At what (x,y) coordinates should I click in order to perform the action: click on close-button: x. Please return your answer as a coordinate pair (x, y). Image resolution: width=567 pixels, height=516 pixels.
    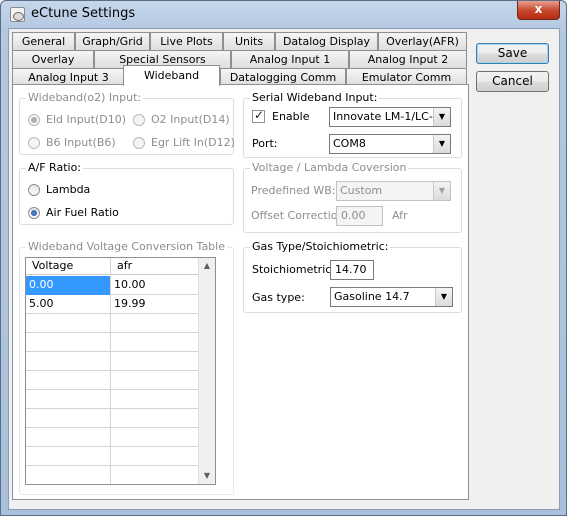
    Looking at the image, I should click on (538, 10).